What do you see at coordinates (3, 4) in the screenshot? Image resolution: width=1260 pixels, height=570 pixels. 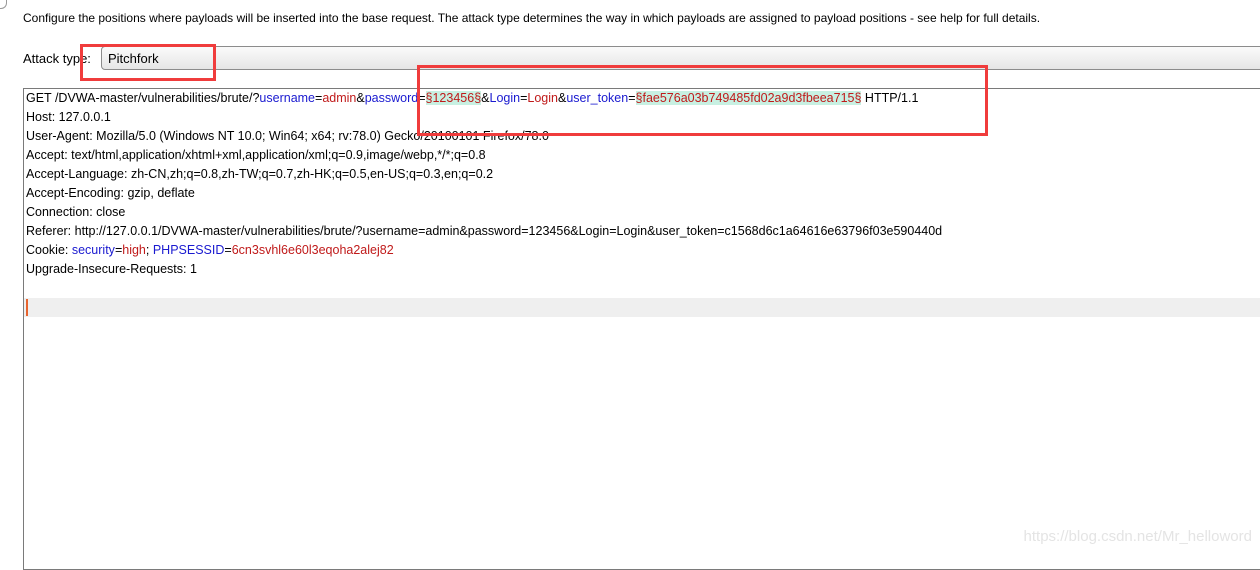 I see `window-edge` at bounding box center [3, 4].